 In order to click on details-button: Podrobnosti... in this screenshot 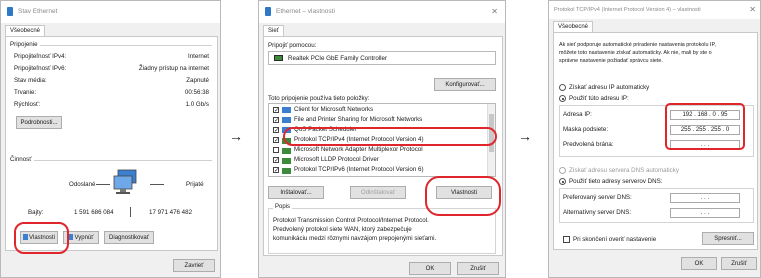, I will do `click(39, 122)`.